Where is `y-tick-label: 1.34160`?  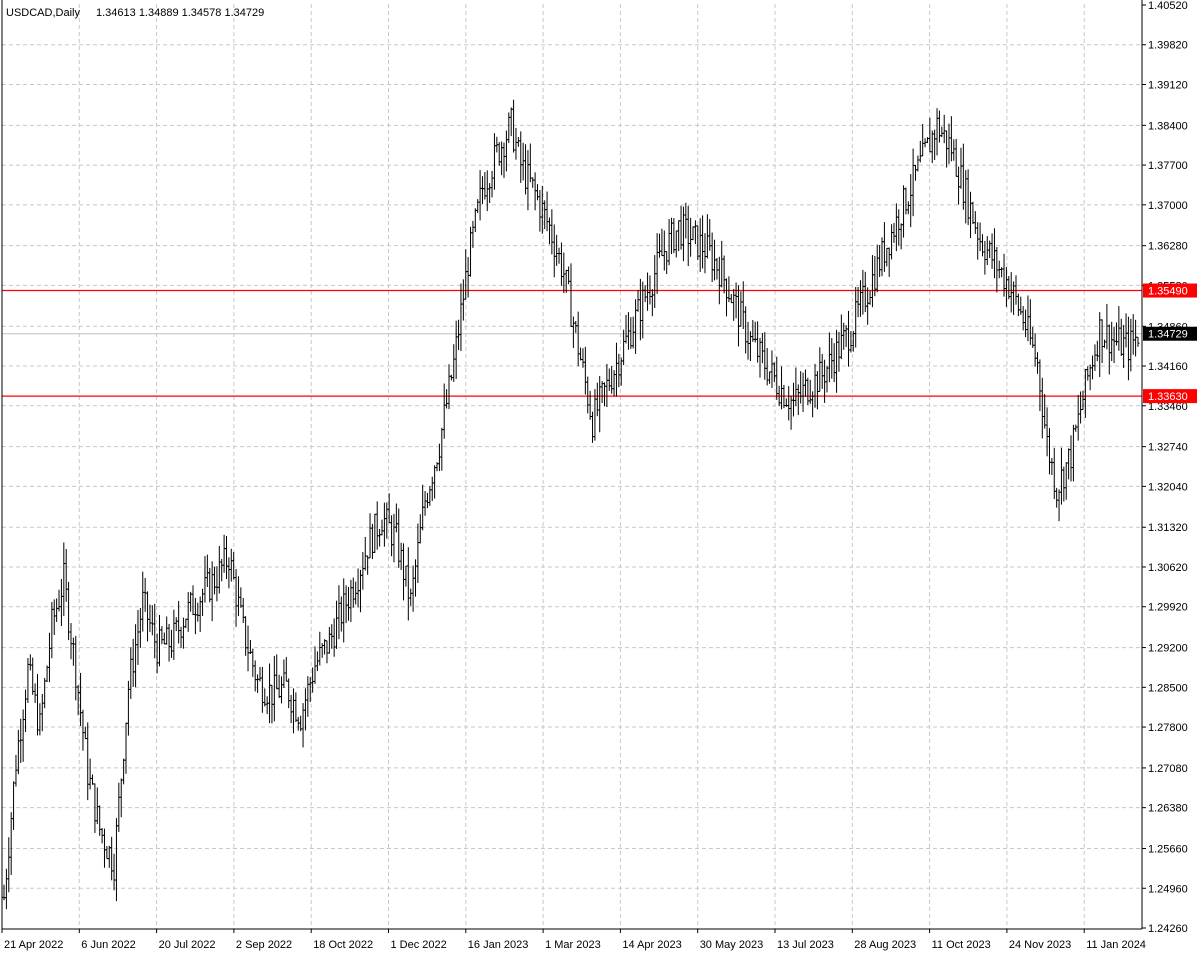 y-tick-label: 1.34160 is located at coordinates (1168, 367).